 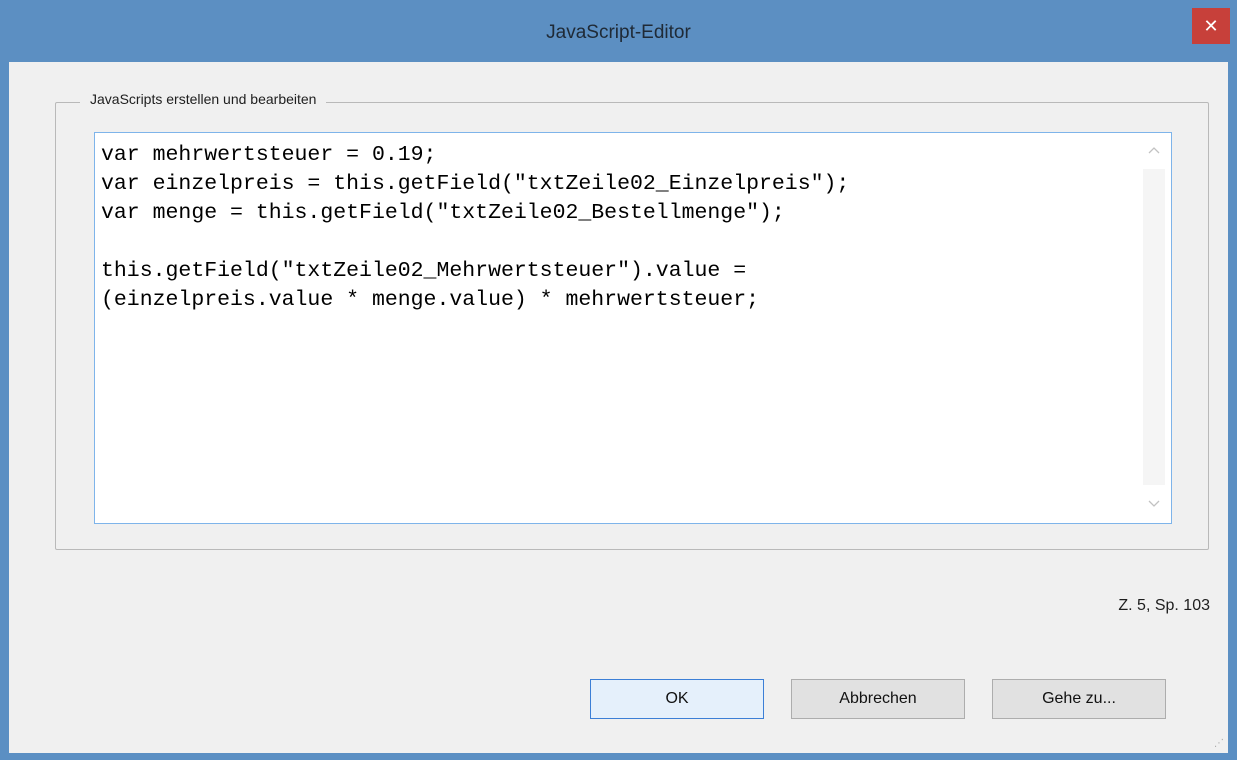 I want to click on groupbox-legend: JavaScripts erstellen und bearbeiten, so click(x=203, y=99).